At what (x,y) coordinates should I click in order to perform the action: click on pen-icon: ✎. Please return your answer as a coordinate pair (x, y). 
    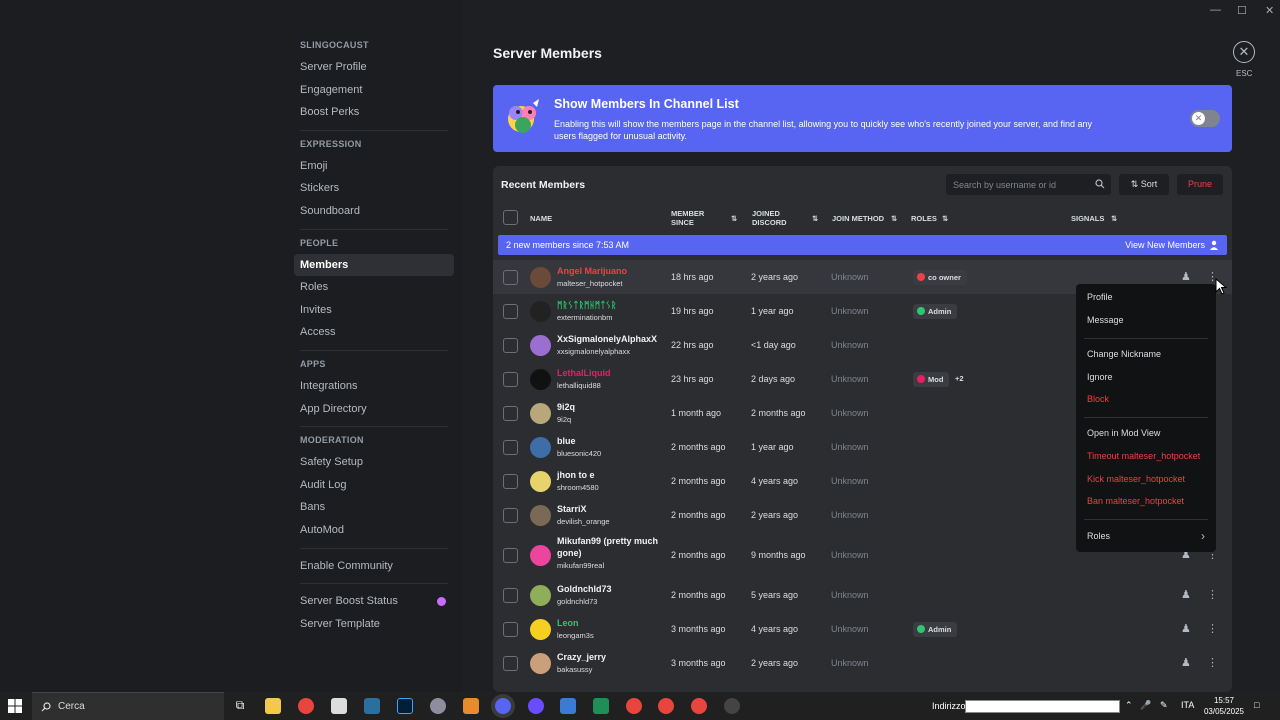
    Looking at the image, I should click on (1164, 705).